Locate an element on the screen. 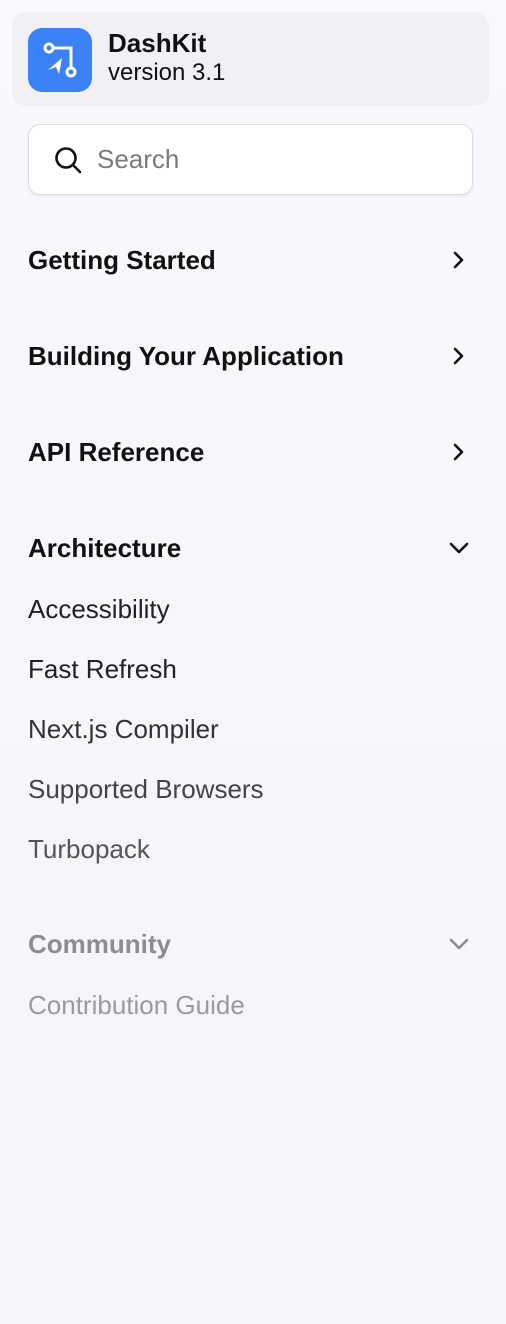  nav-section-label: Getting Started is located at coordinates (122, 259).